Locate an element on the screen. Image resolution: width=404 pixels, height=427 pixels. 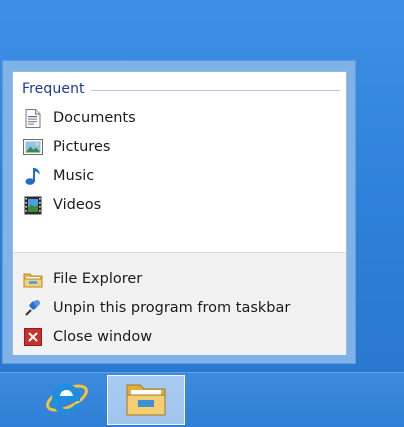
frequent-header: Frequent is located at coordinates (181, 89).